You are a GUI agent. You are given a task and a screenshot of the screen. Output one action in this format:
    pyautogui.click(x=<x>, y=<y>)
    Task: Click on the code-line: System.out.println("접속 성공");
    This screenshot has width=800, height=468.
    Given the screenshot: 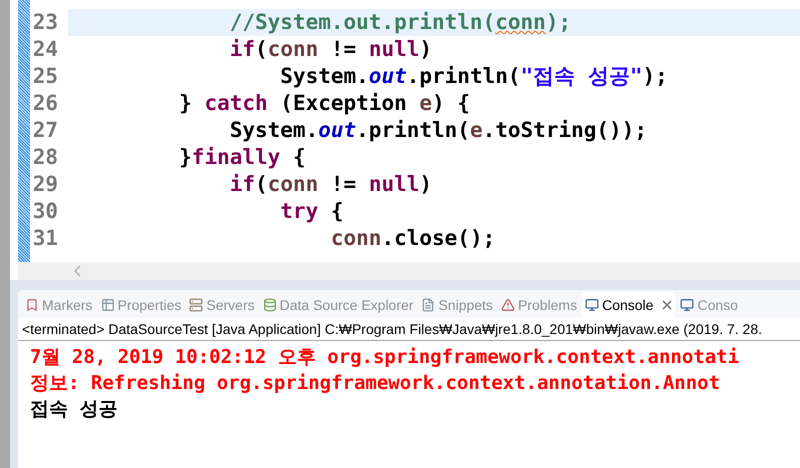 What is the action you would take?
    pyautogui.click(x=474, y=76)
    